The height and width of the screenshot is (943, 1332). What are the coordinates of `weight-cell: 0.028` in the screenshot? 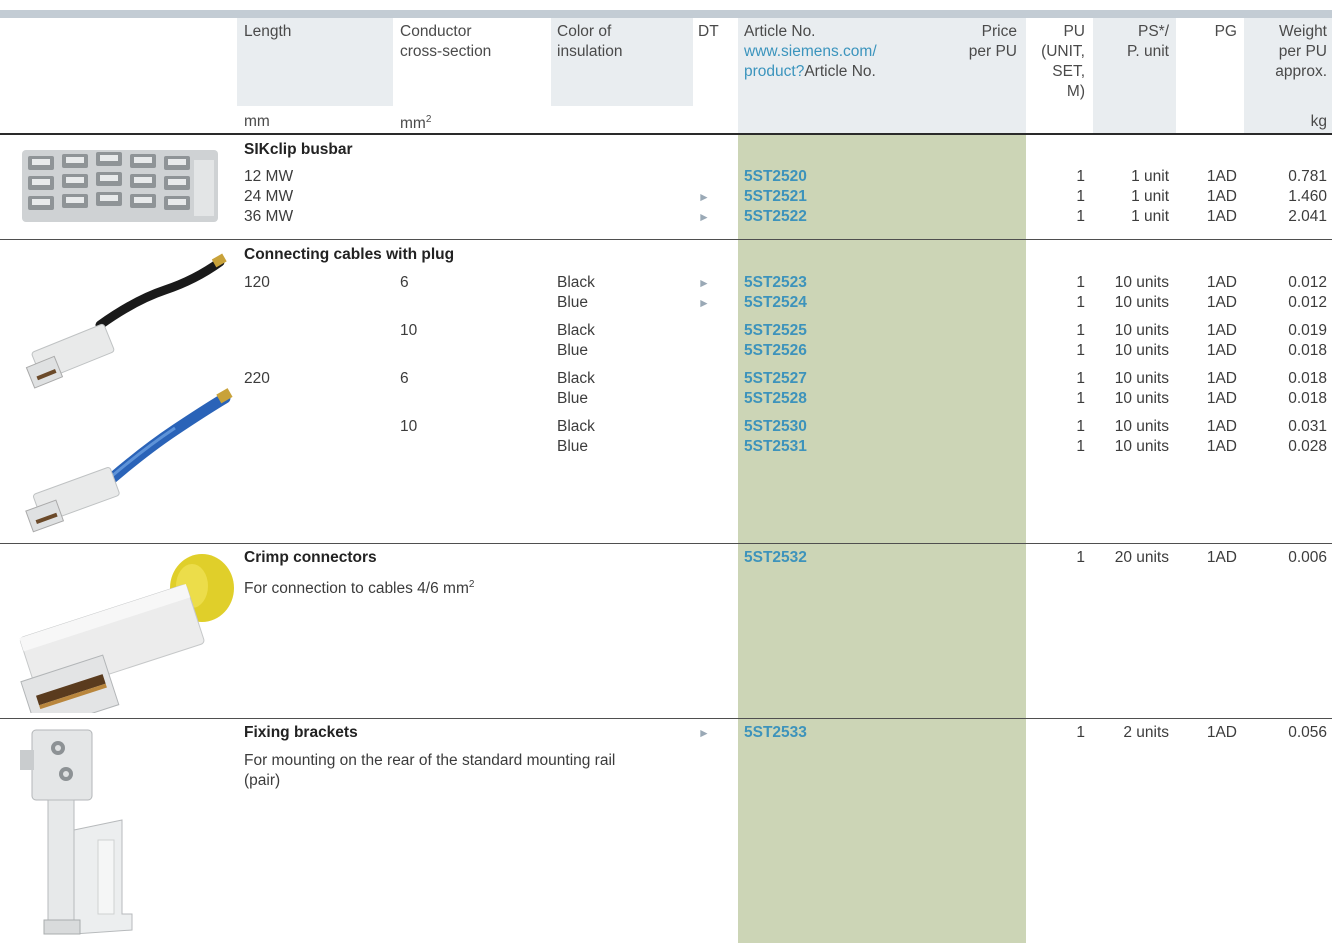 It's located at (1307, 446).